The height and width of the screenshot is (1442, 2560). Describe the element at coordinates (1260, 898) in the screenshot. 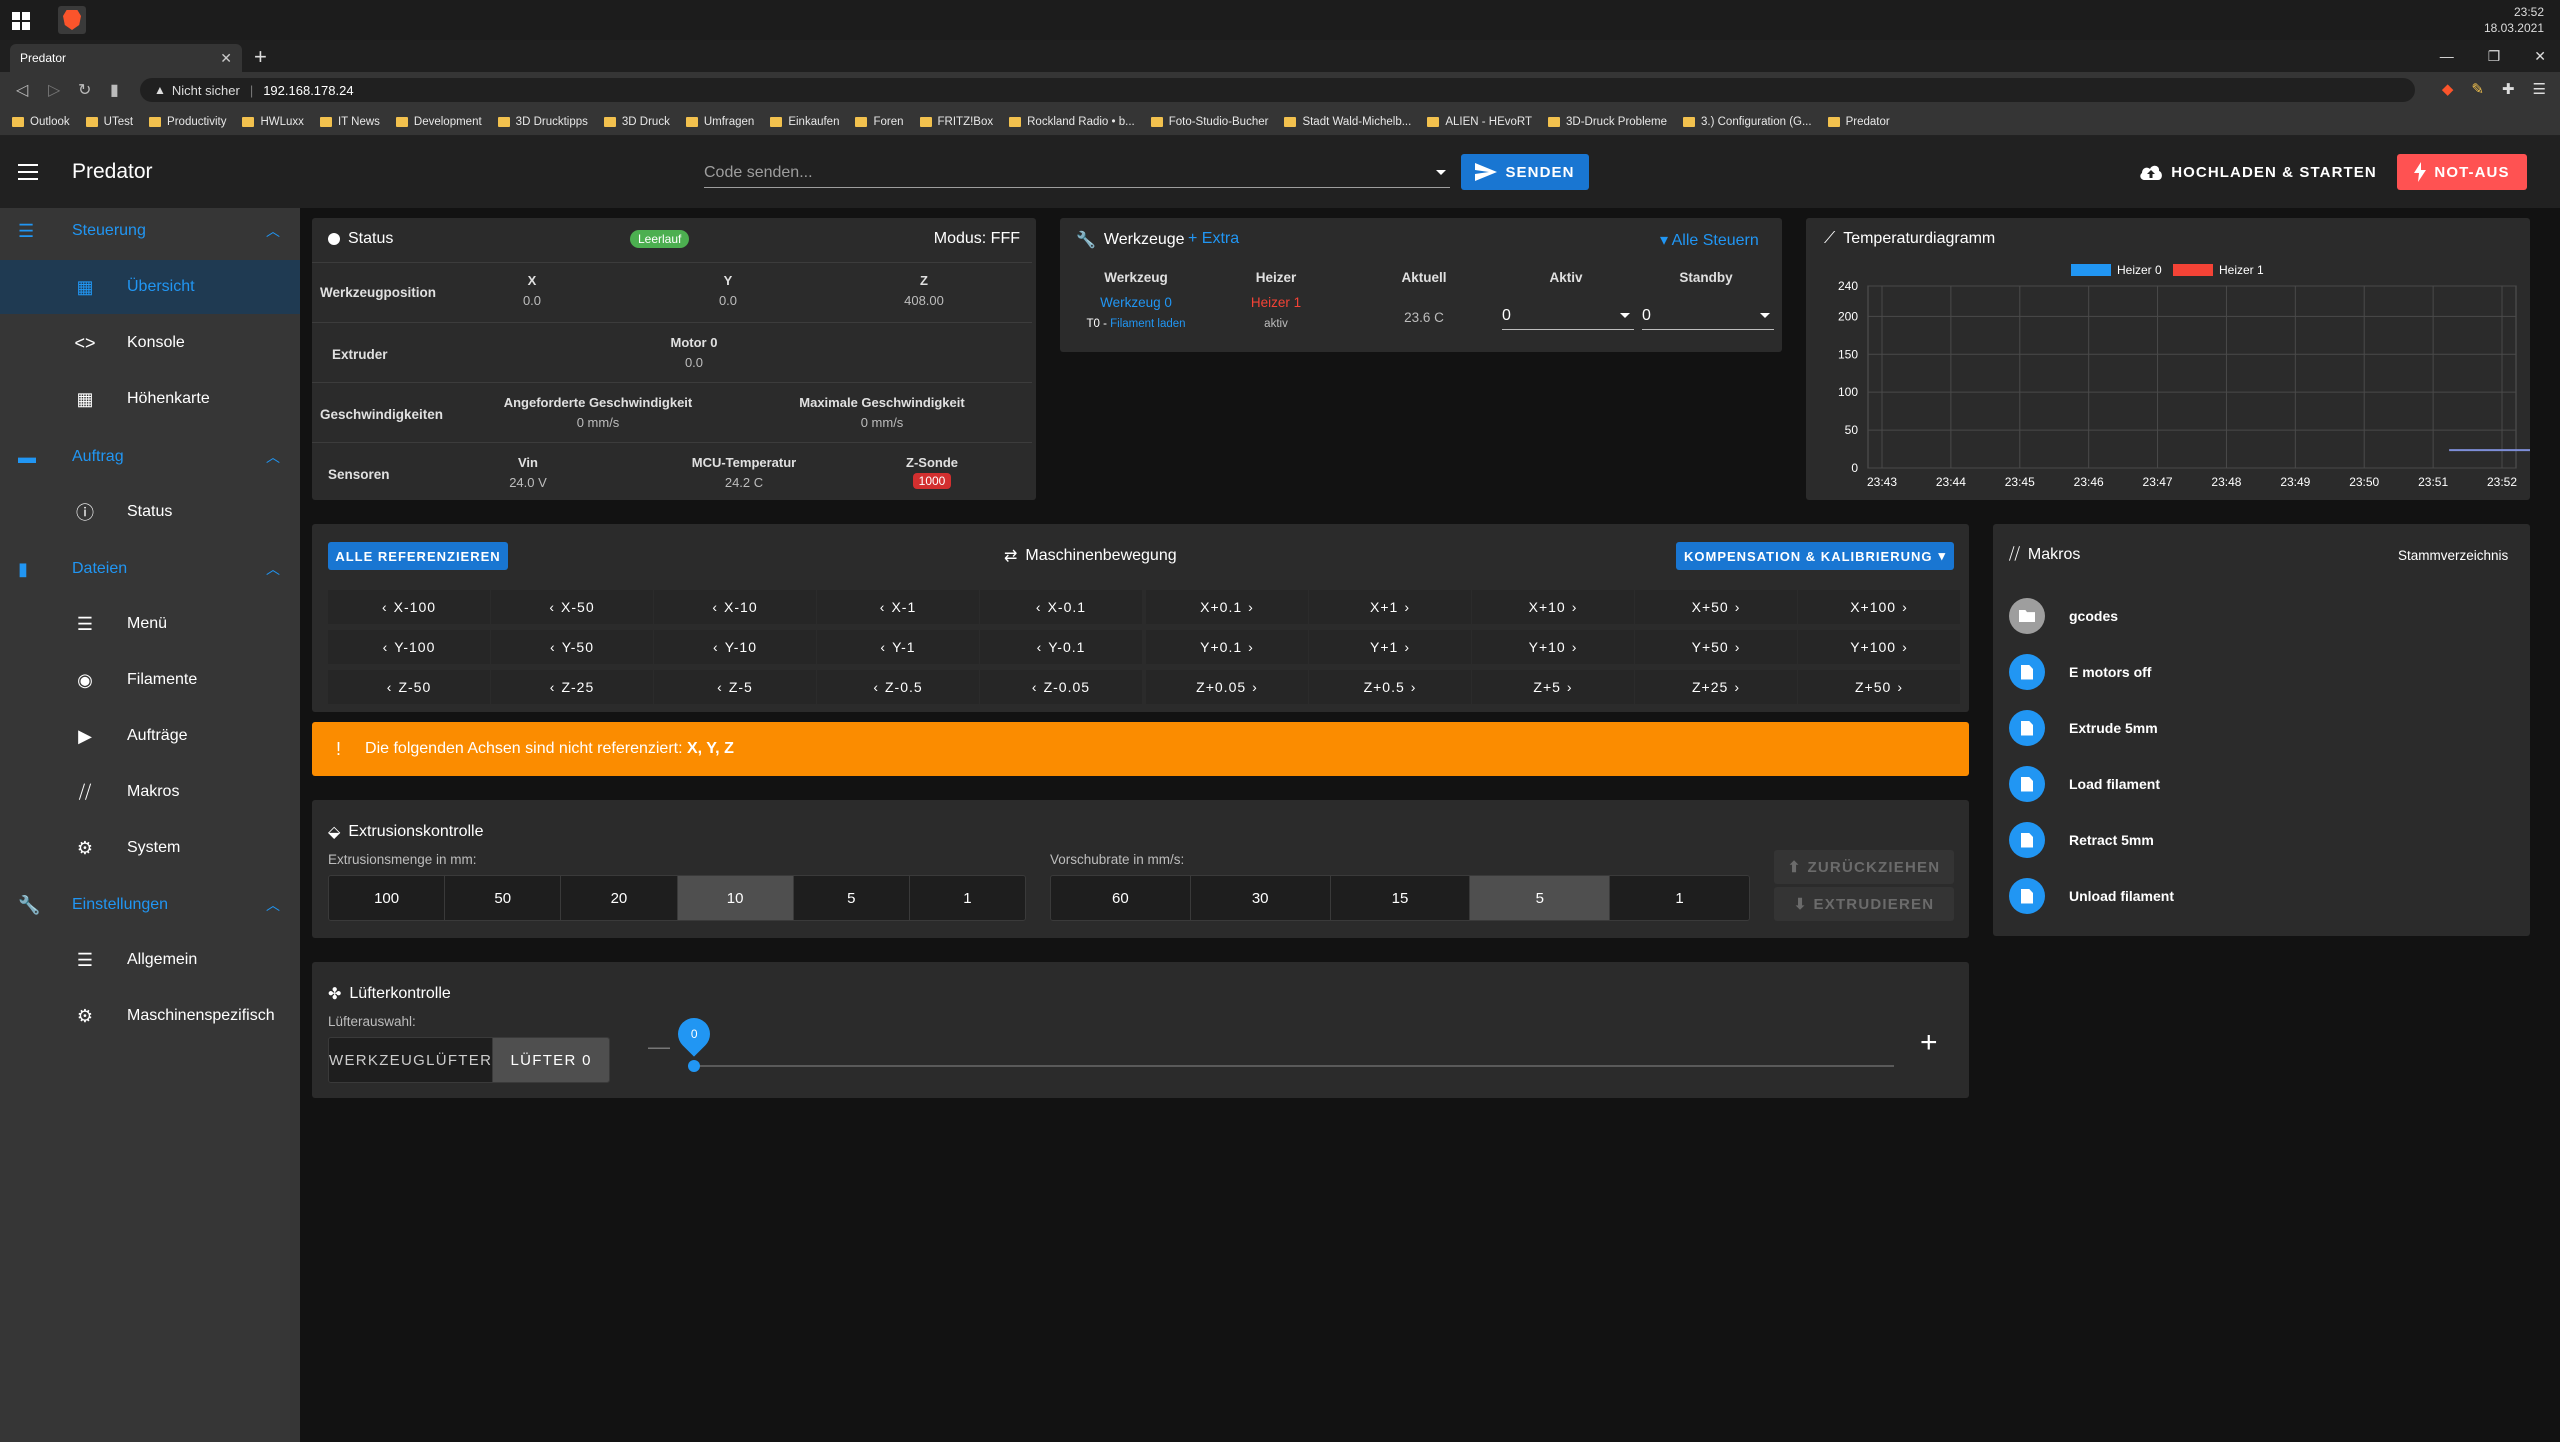

I see `feed-option: 30` at that location.